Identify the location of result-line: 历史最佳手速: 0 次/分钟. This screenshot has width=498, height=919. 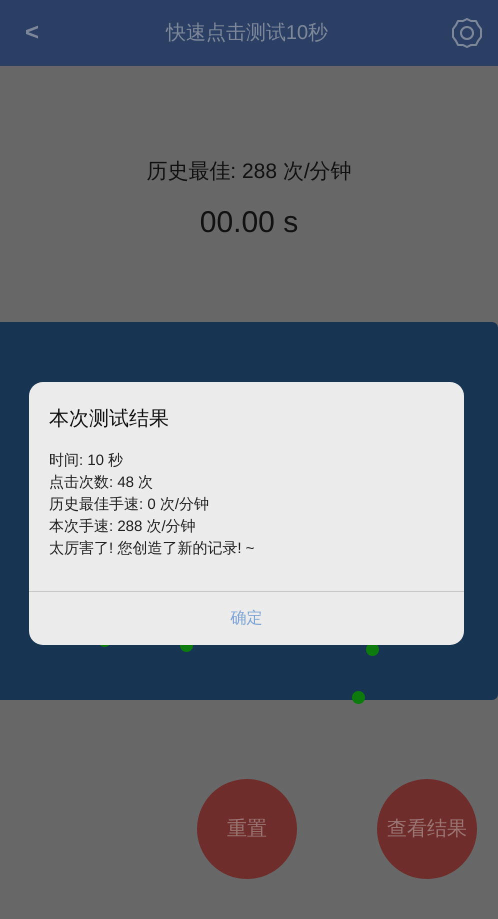
(129, 505).